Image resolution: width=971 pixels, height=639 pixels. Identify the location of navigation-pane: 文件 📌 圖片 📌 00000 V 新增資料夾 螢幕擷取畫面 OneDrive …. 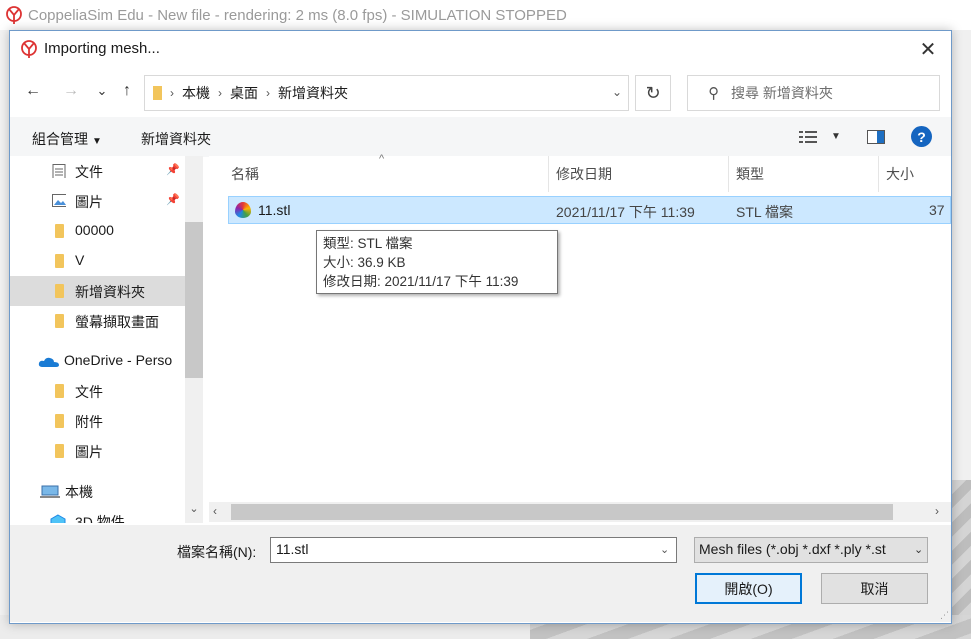
(106, 339).